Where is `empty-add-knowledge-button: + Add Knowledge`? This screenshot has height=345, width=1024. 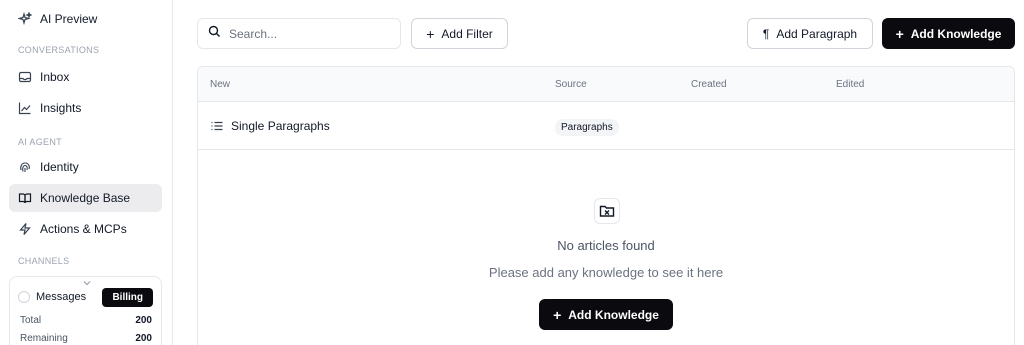
empty-add-knowledge-button: + Add Knowledge is located at coordinates (606, 314).